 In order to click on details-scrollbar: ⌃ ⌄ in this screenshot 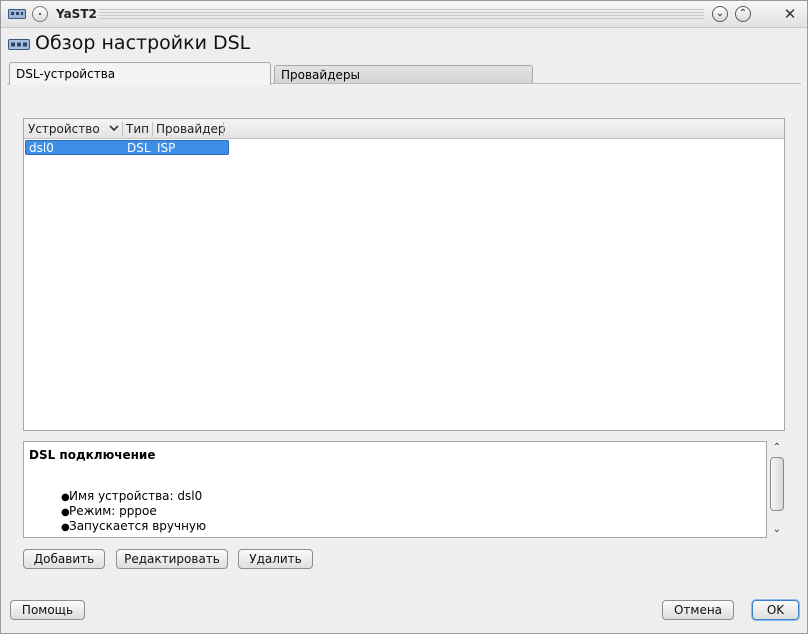, I will do `click(777, 489)`.